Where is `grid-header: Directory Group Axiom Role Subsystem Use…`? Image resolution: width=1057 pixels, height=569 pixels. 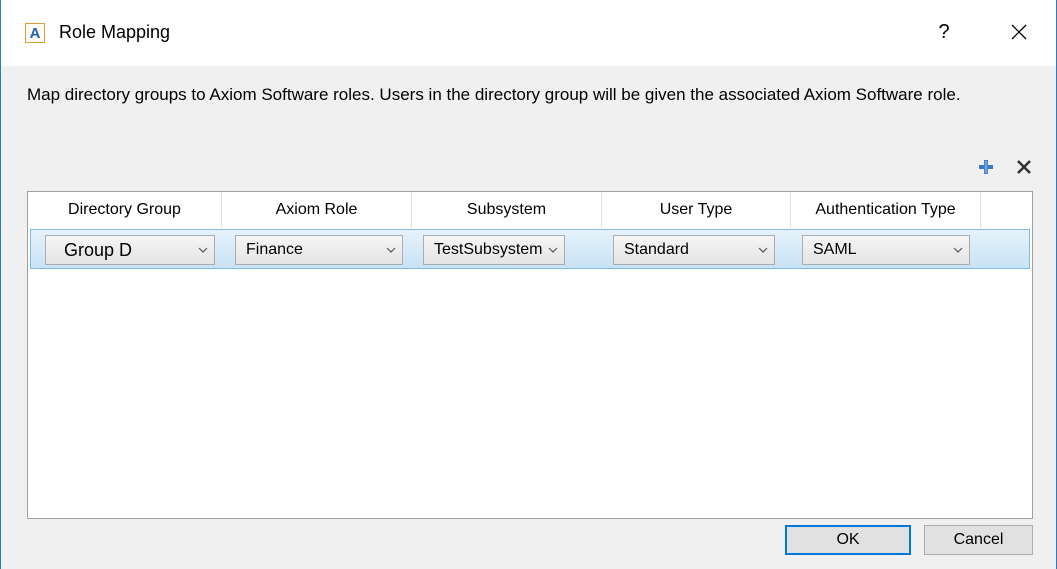 grid-header: Directory Group Axiom Role Subsystem Use… is located at coordinates (530, 210).